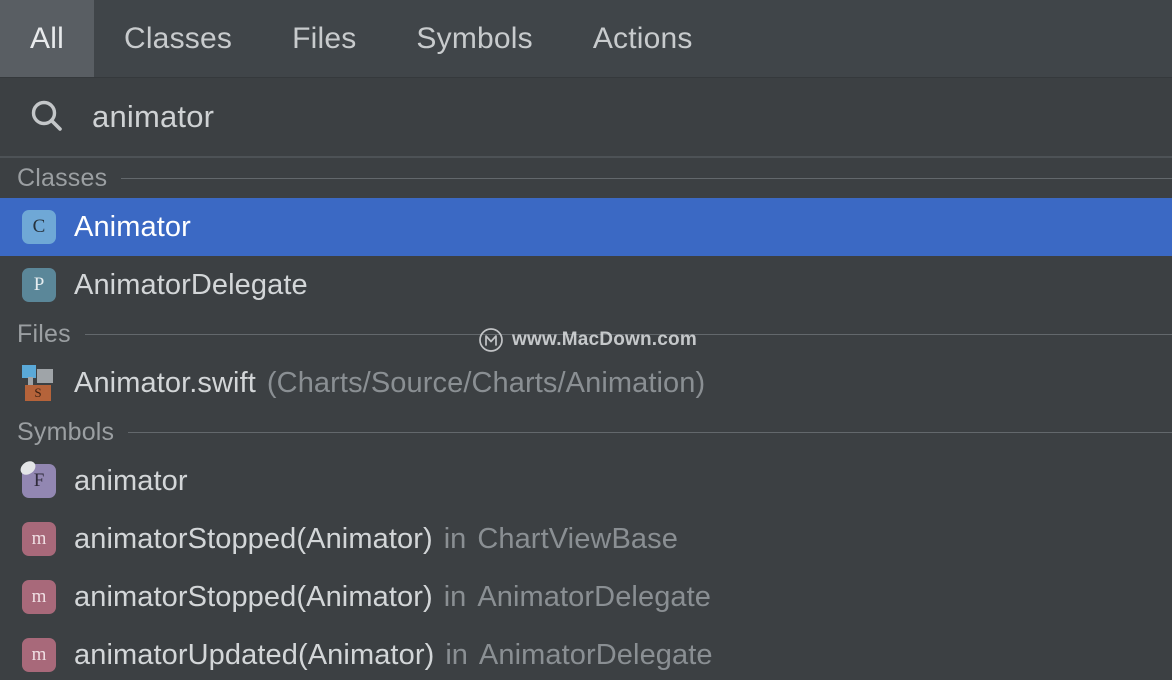 This screenshot has height=680, width=1172. I want to click on list-item-context: ChartViewBase, so click(577, 538).